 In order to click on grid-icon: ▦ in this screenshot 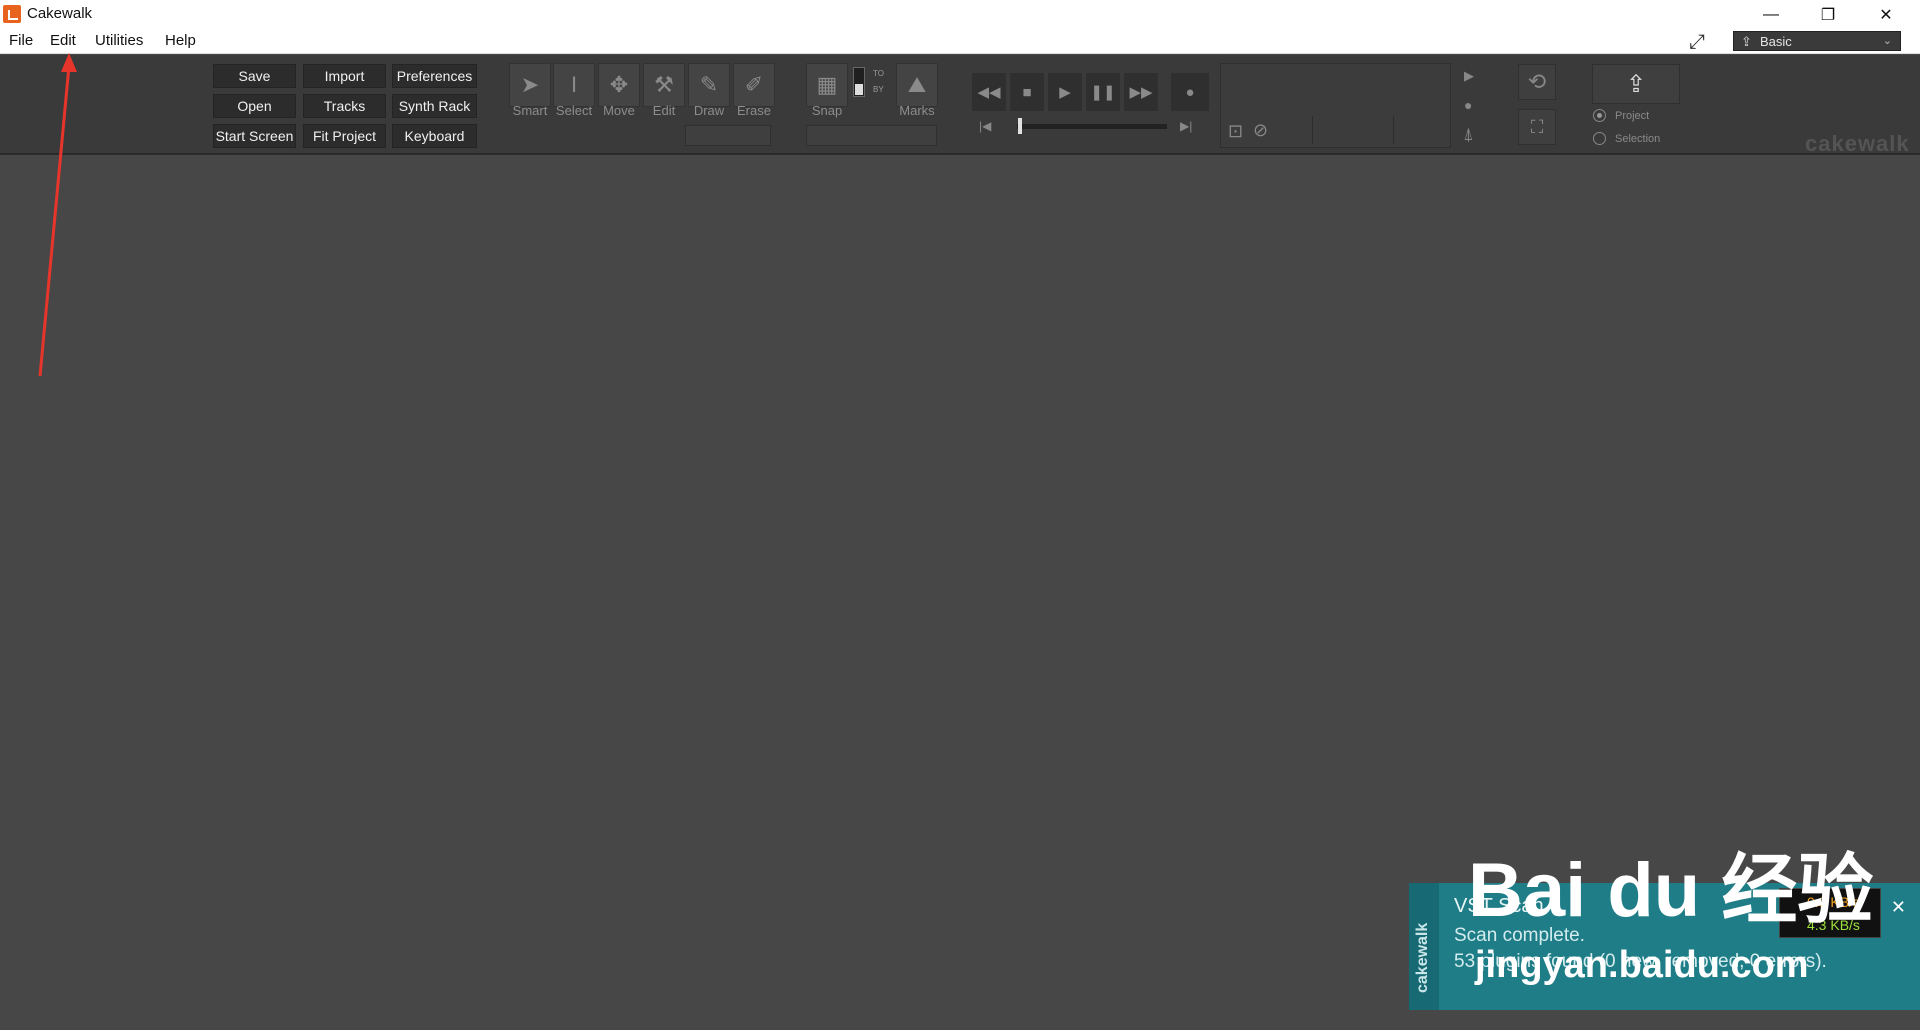, I will do `click(827, 84)`.